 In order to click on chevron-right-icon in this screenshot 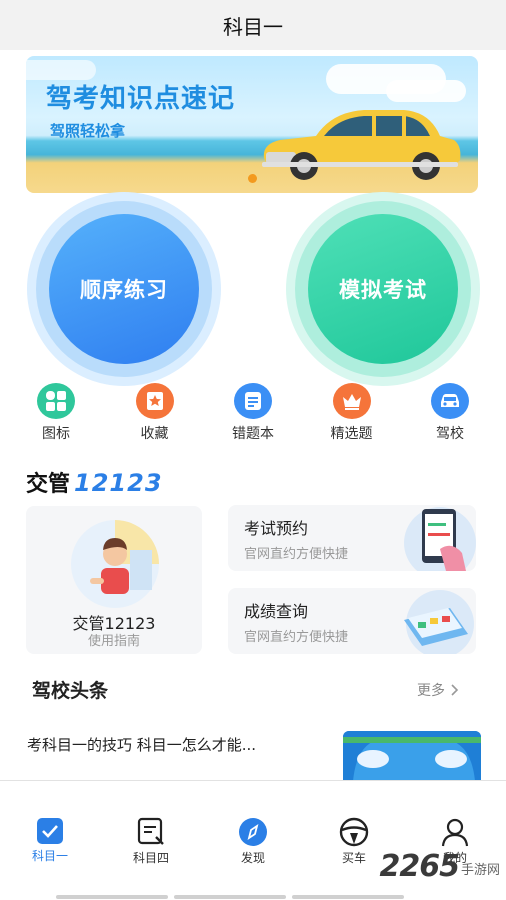, I will do `click(455, 690)`.